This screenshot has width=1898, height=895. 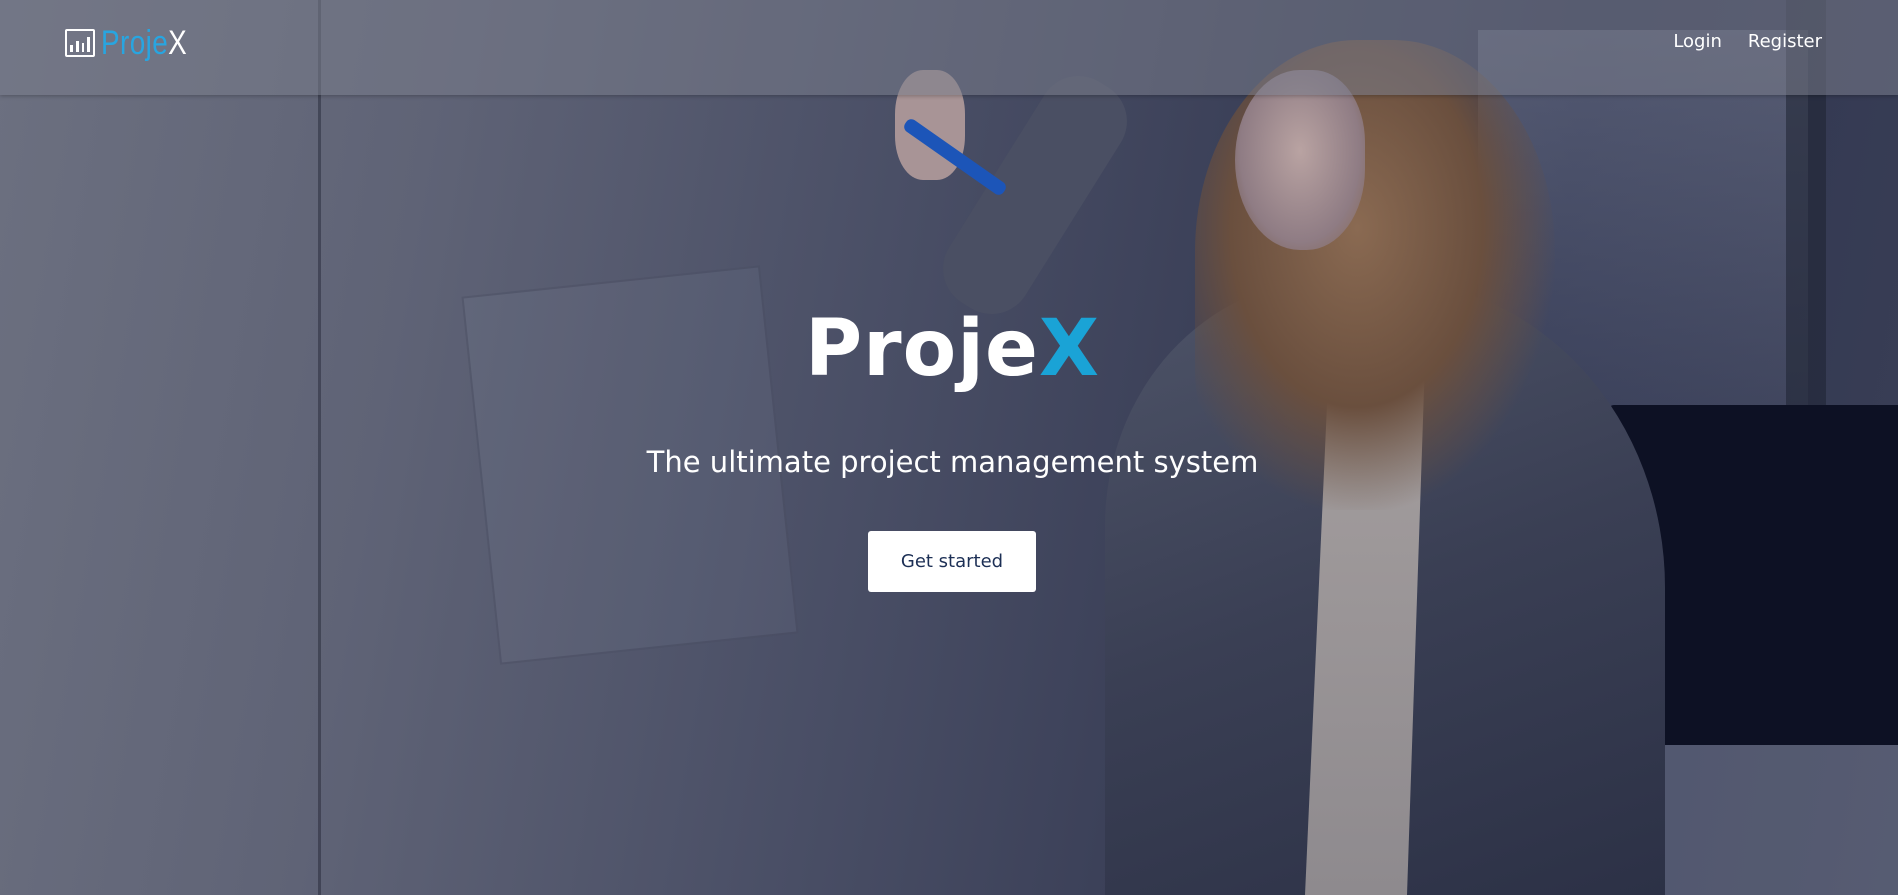 I want to click on brand-name: ProjeX, so click(x=144, y=43).